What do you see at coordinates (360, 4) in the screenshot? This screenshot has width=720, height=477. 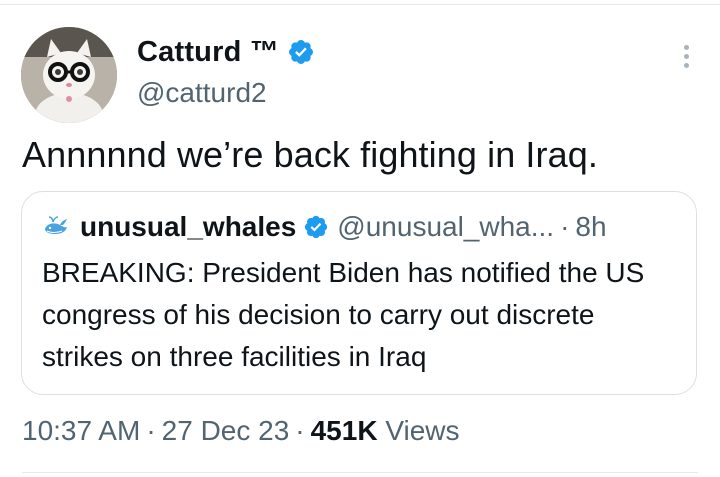 I see `top-divider` at bounding box center [360, 4].